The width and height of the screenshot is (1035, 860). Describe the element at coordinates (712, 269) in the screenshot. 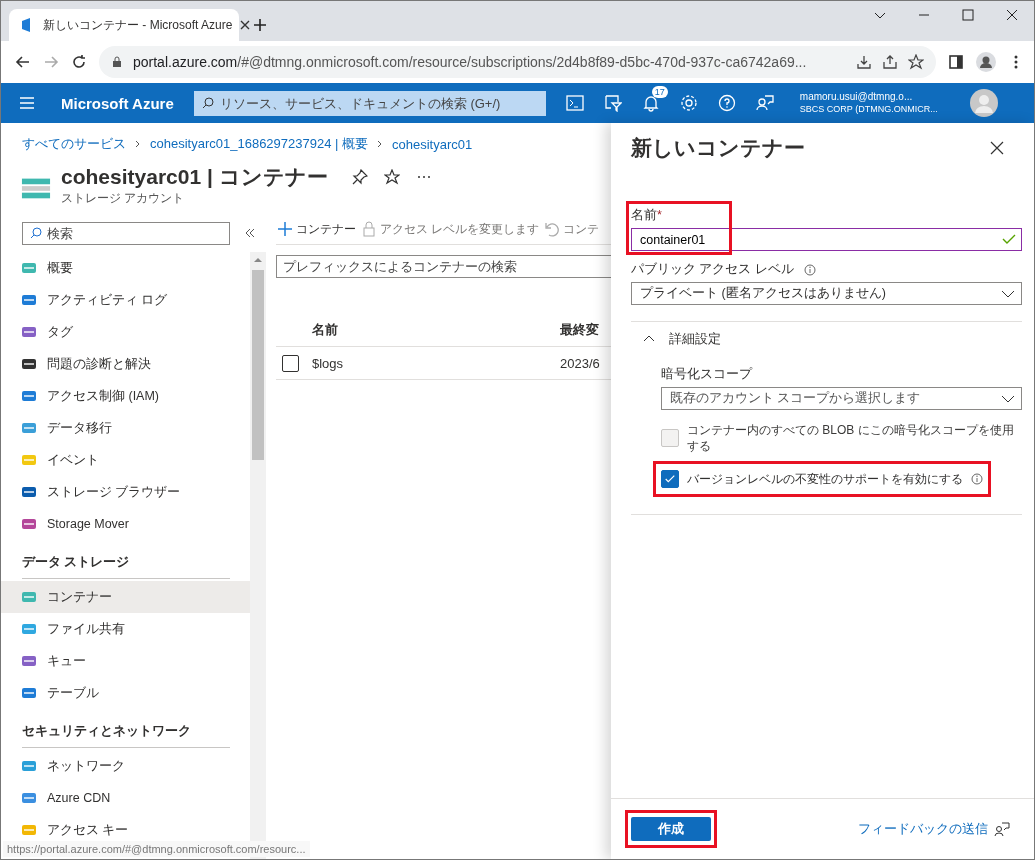

I see `field-label: パブリック アクセス レベル` at that location.